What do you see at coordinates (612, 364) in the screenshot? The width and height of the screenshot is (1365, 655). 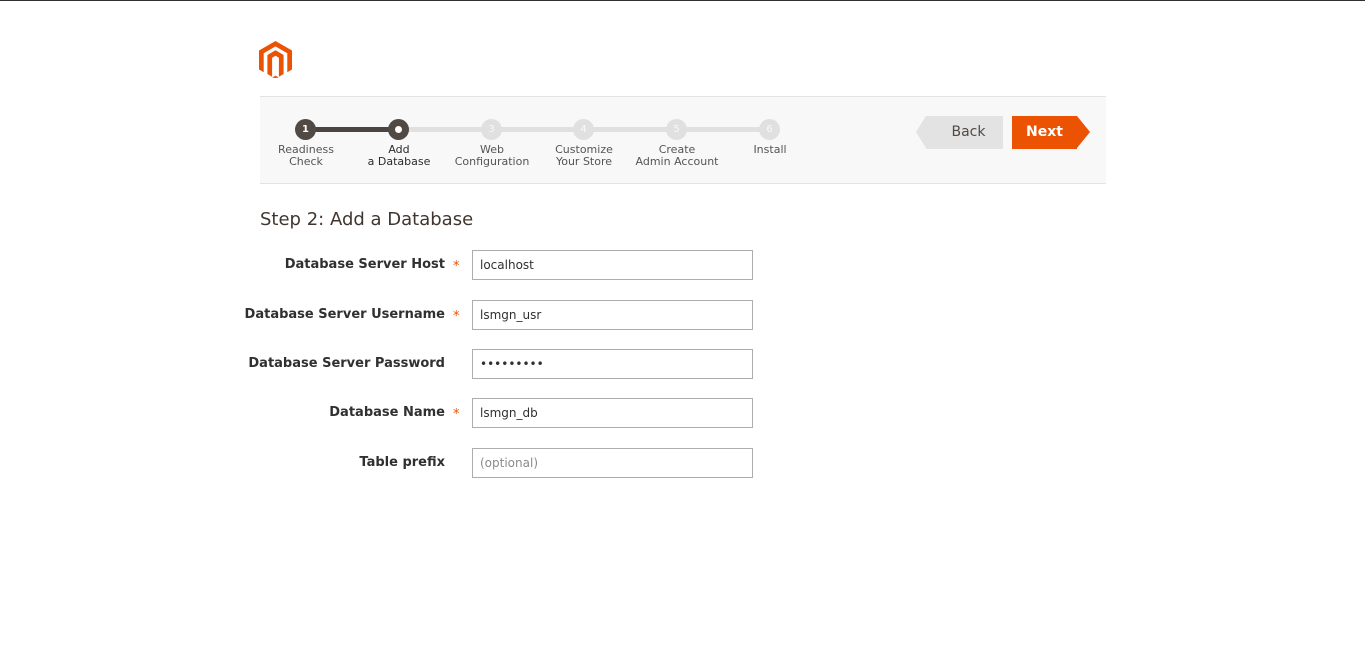 I see `db-password-input` at bounding box center [612, 364].